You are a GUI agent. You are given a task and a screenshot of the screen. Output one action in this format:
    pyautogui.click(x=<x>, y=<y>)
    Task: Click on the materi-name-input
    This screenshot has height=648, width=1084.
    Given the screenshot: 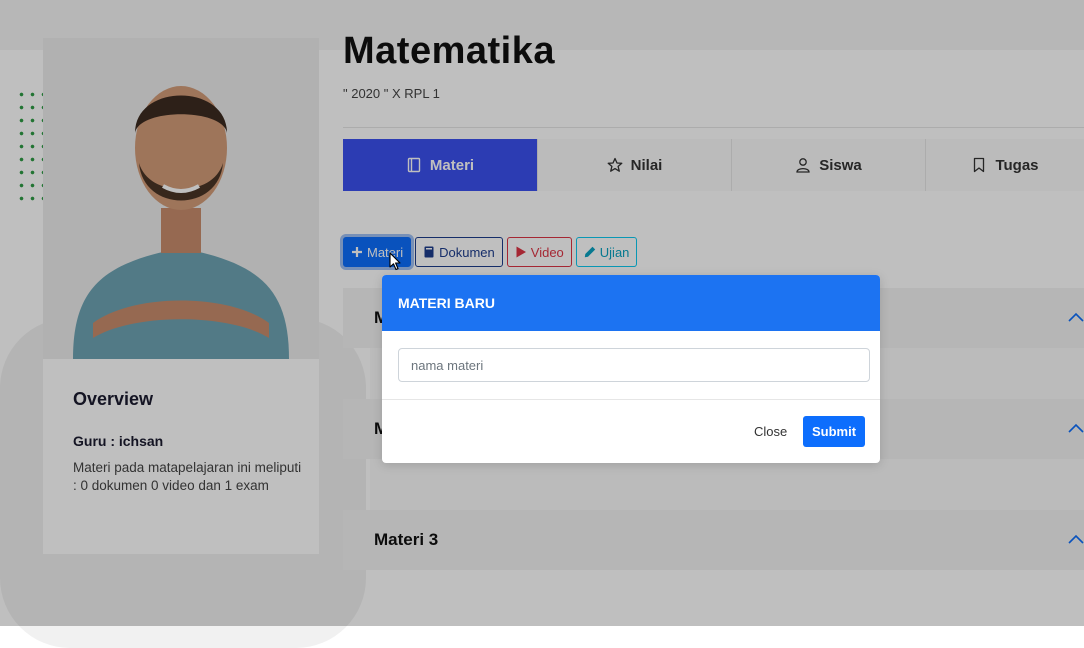 What is the action you would take?
    pyautogui.click(x=634, y=365)
    